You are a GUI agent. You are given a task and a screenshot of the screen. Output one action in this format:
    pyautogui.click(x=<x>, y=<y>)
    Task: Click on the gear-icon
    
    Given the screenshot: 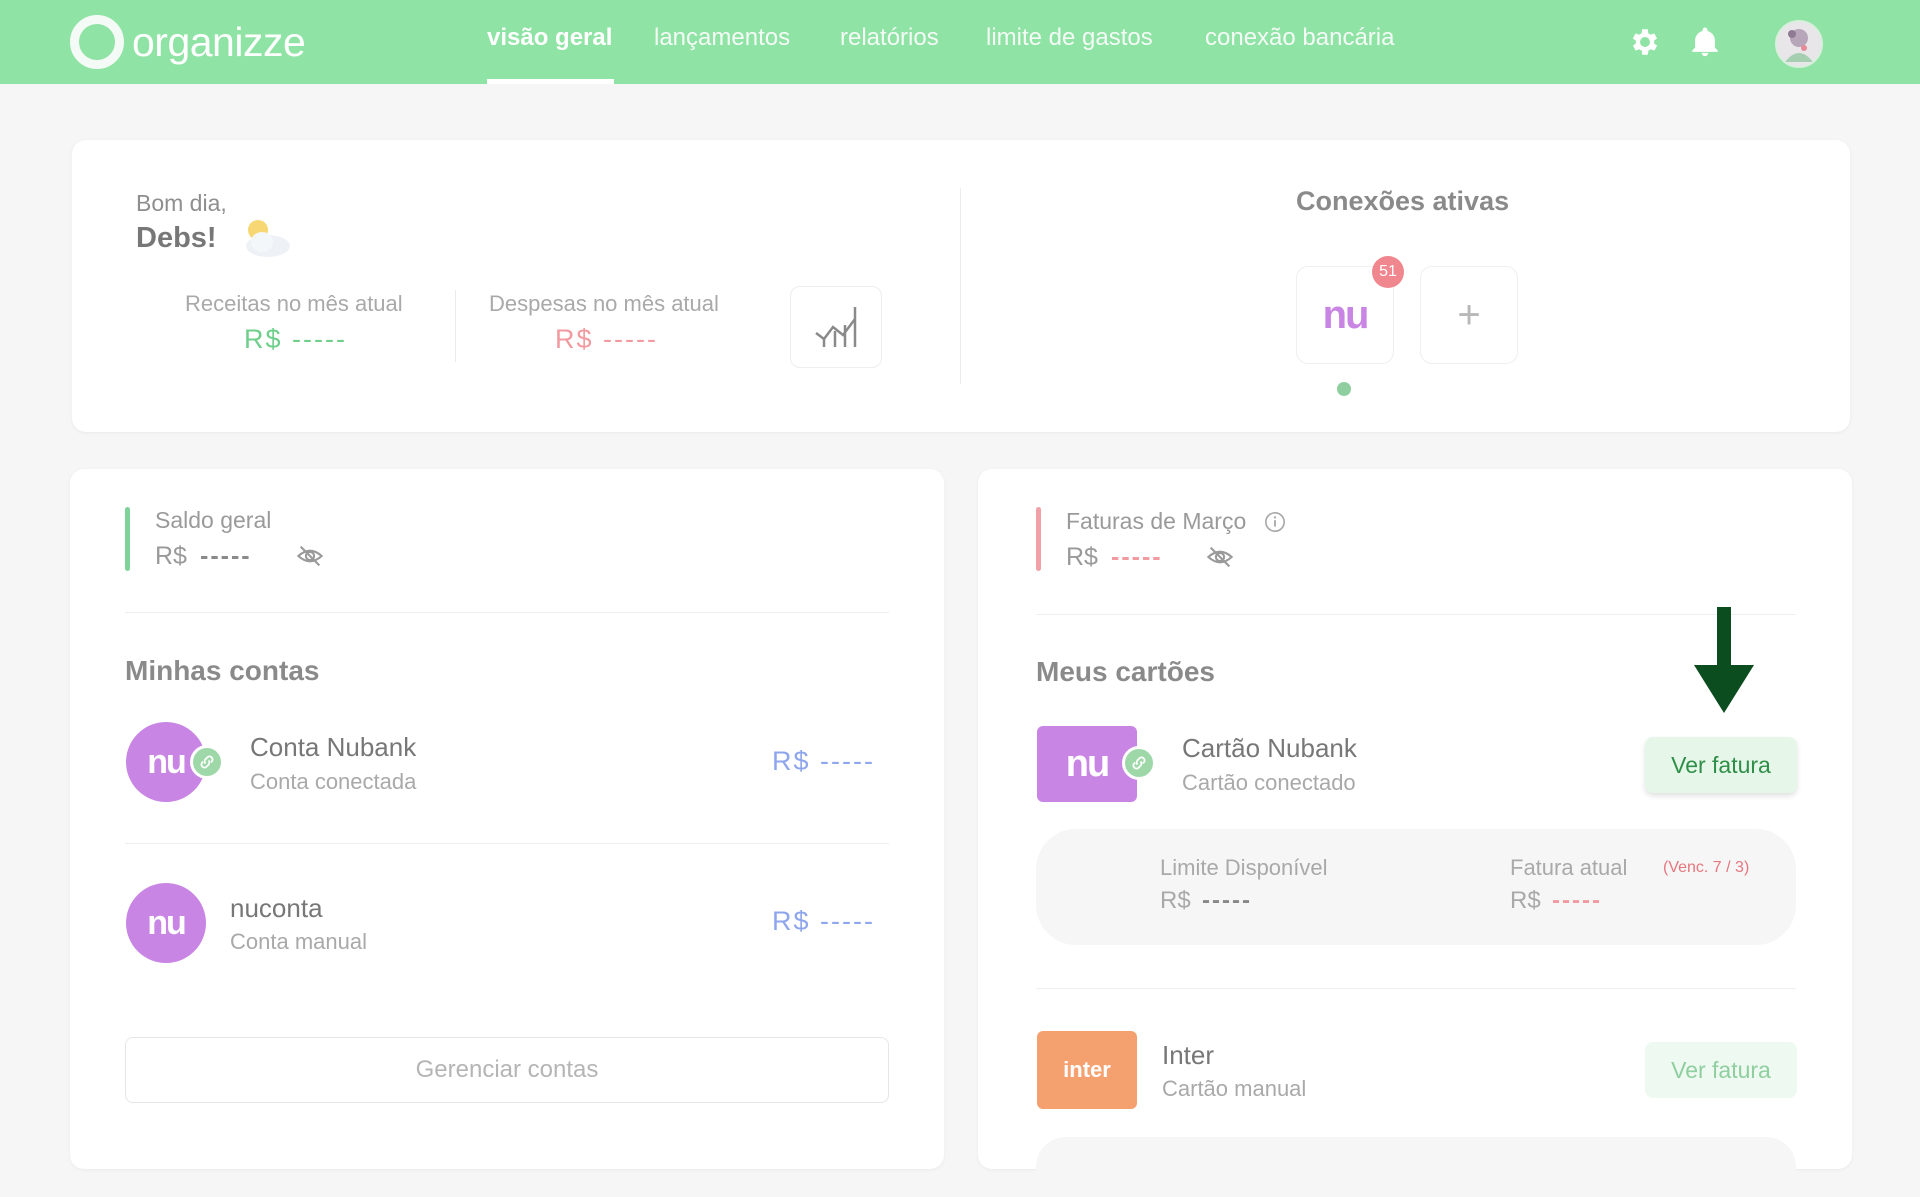 What is the action you would take?
    pyautogui.click(x=1645, y=42)
    